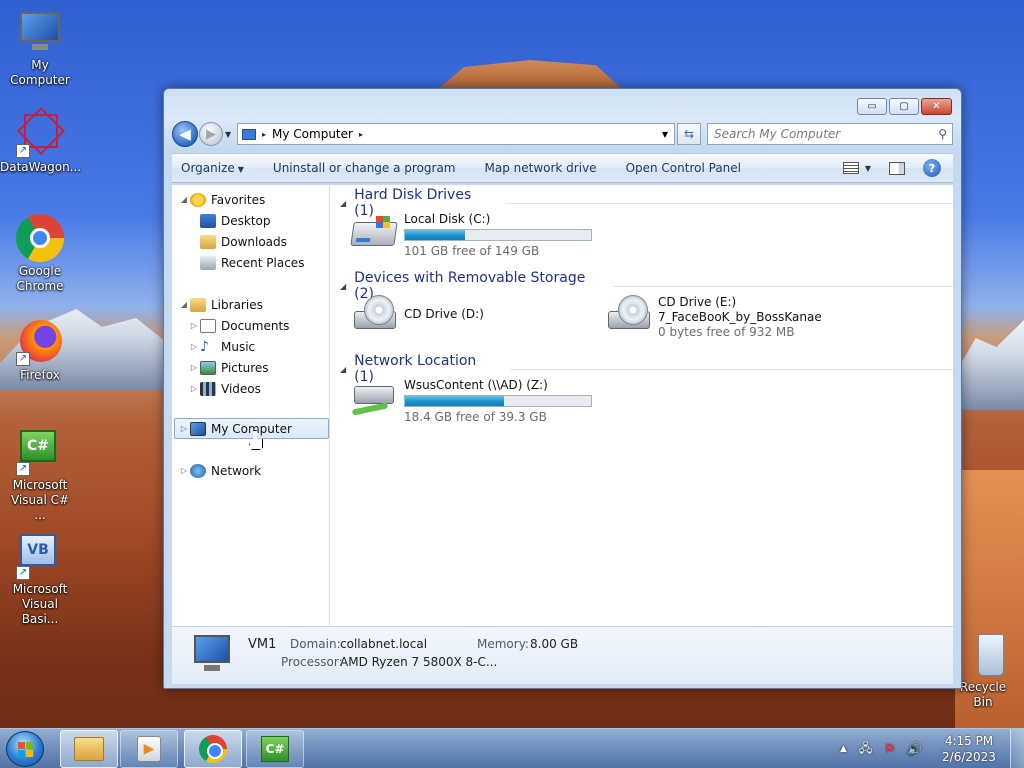 Image resolution: width=1024 pixels, height=768 pixels. Describe the element at coordinates (198, 470) in the screenshot. I see `network-icon` at that location.